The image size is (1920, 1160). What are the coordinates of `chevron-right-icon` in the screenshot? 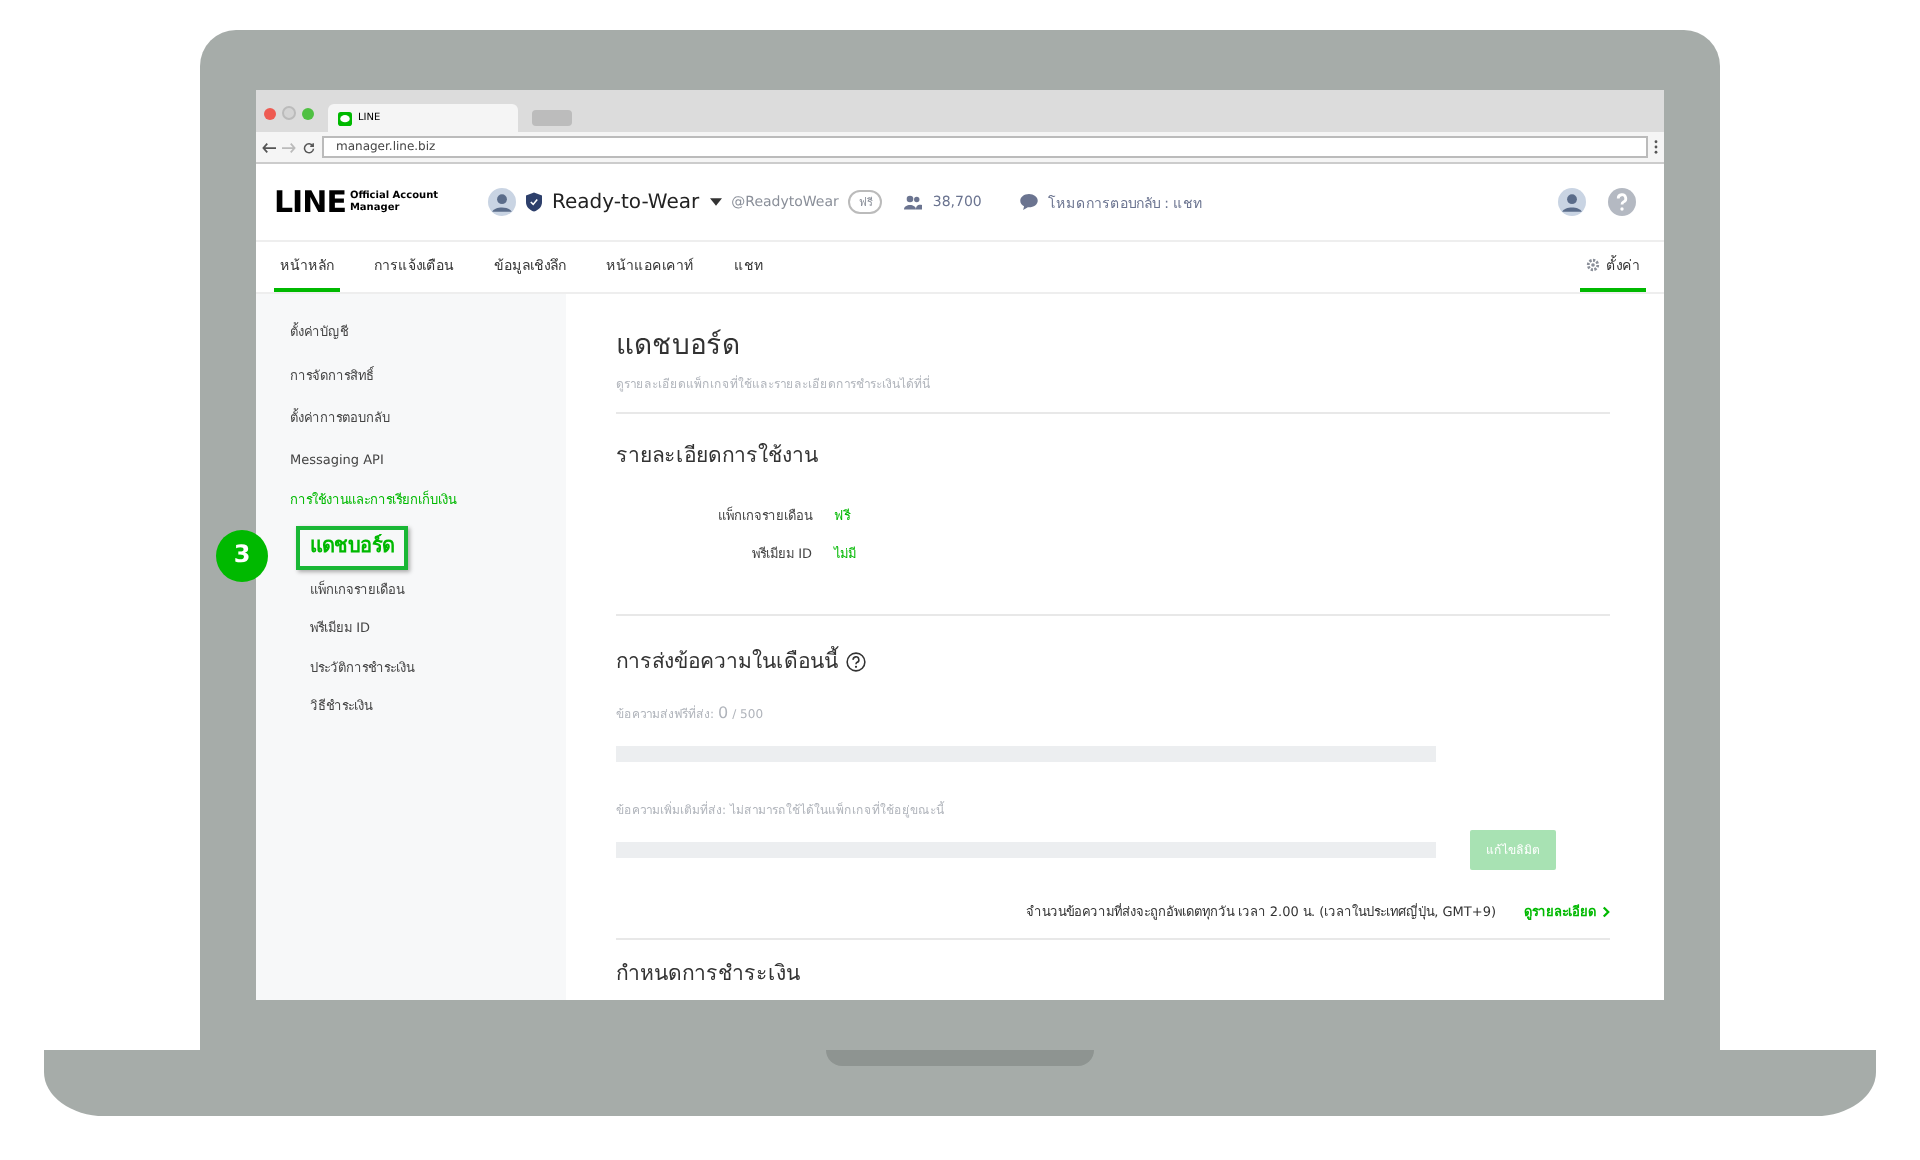 It's located at (1606, 912).